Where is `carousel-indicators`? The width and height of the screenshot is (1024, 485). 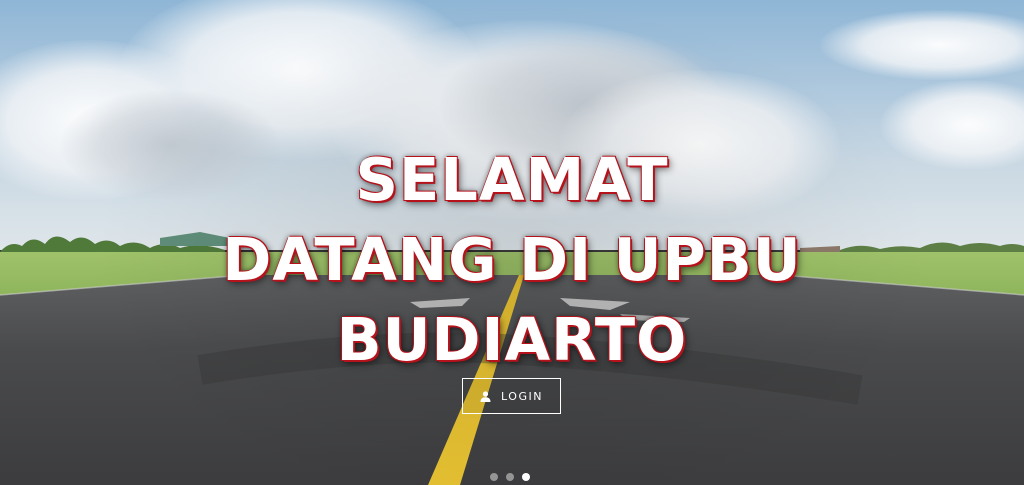
carousel-indicators is located at coordinates (510, 477).